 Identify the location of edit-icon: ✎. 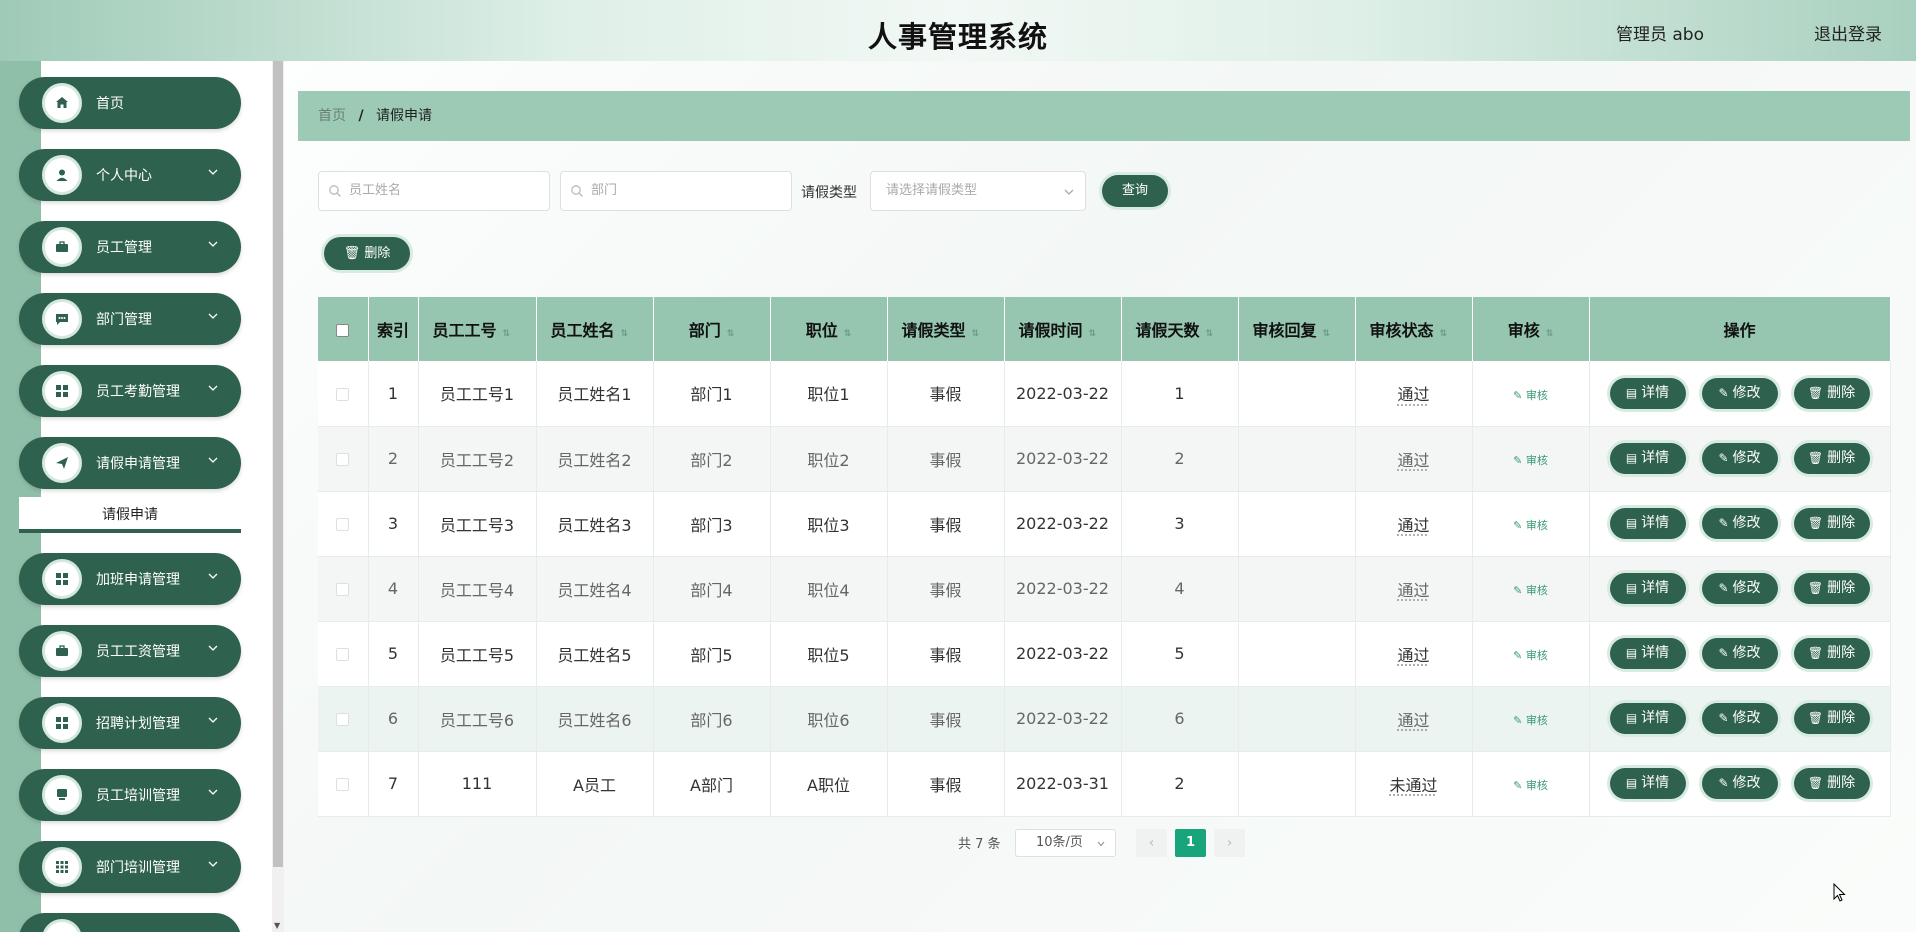
(1519, 655).